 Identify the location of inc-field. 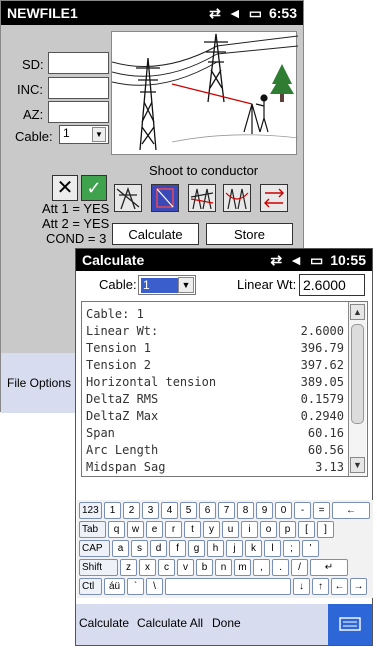
(78, 88).